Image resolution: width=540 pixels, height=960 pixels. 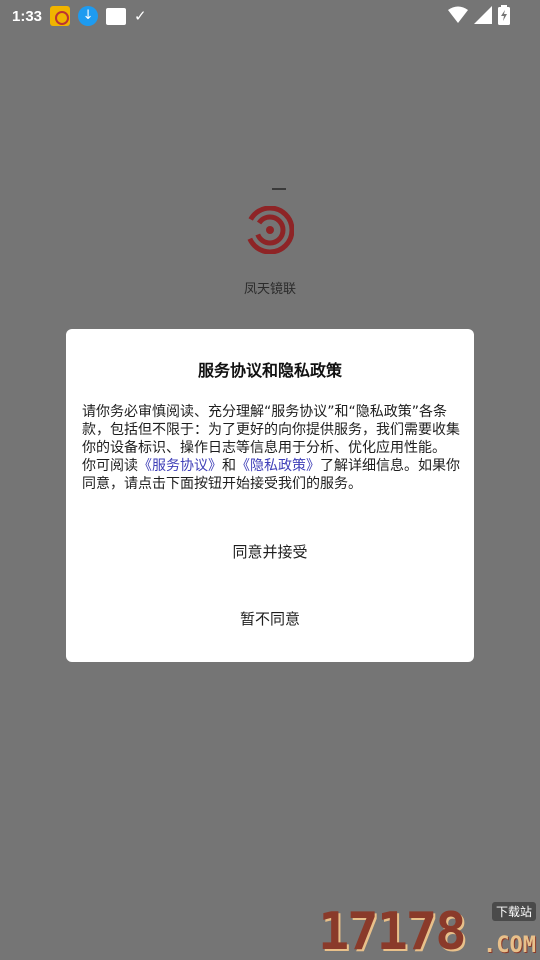 I want to click on download-icon: ↓, so click(x=88, y=16).